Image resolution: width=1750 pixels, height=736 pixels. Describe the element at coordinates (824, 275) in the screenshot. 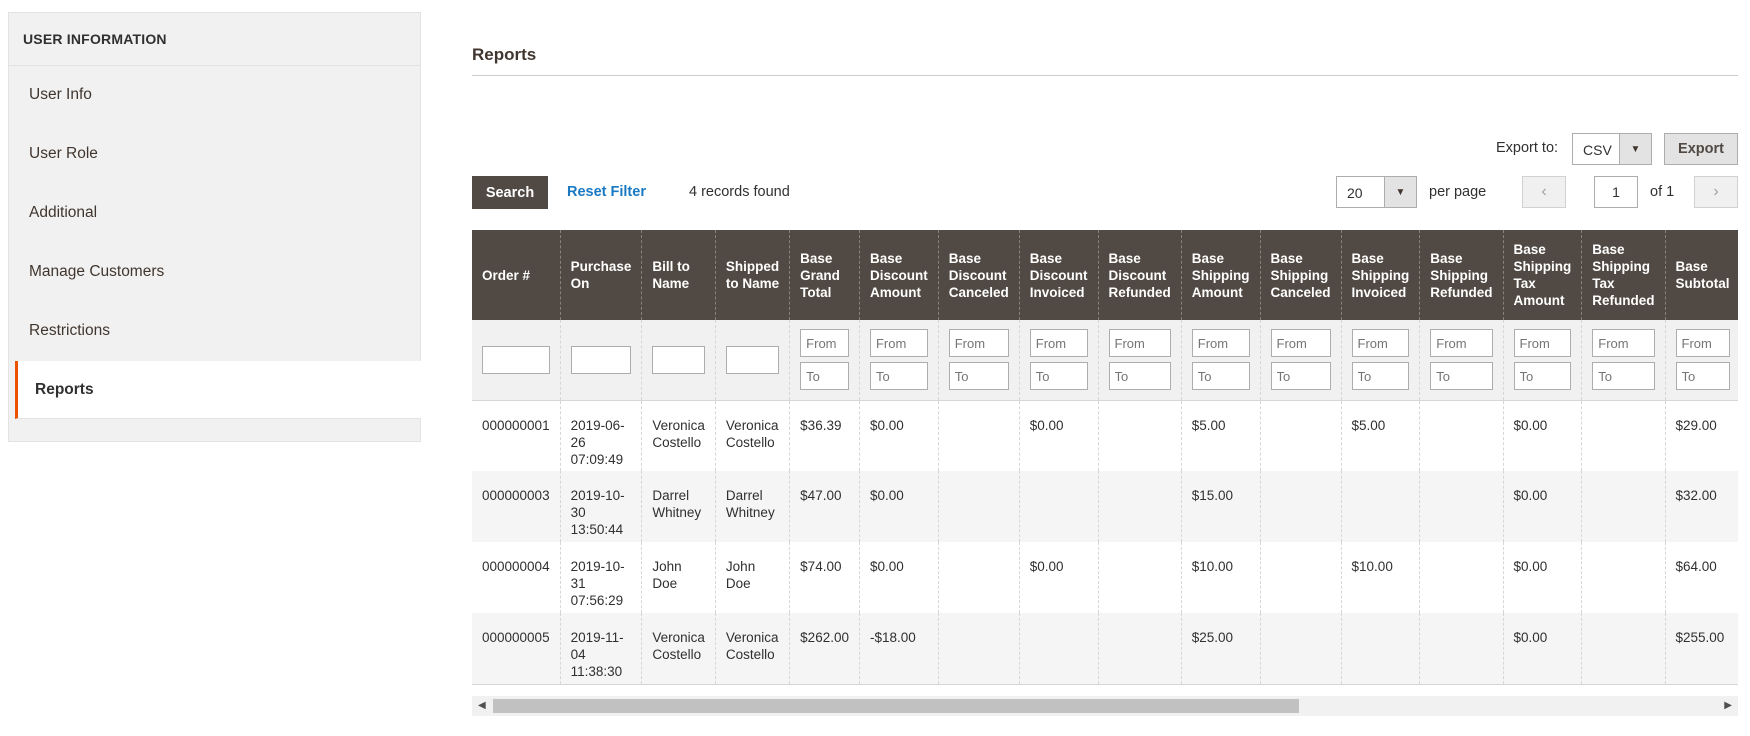

I see `column-header: Base Grand Total` at that location.